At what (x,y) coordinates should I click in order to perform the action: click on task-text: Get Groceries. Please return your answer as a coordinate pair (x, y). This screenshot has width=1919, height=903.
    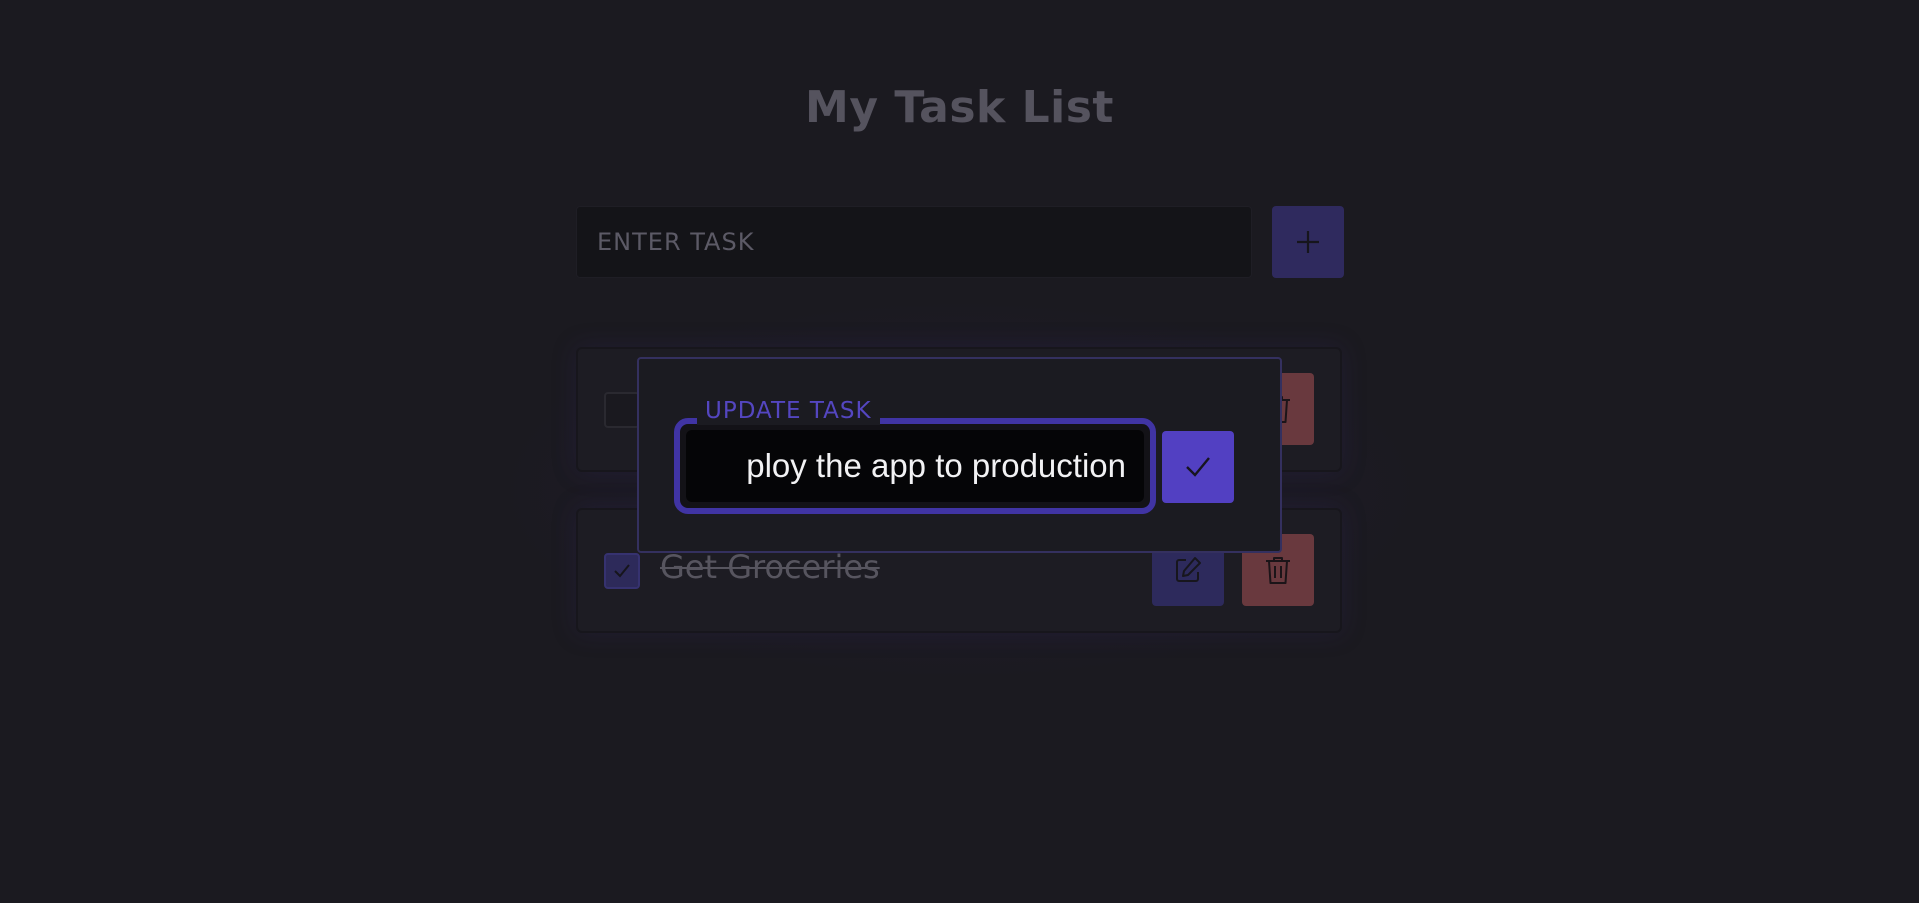
    Looking at the image, I should click on (770, 567).